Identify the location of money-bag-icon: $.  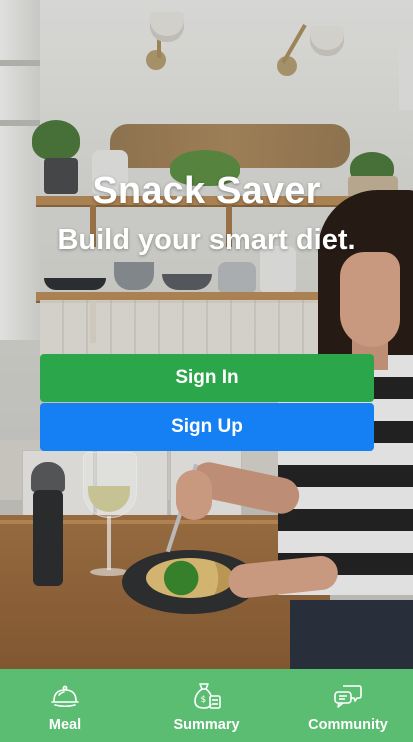
(207, 696).